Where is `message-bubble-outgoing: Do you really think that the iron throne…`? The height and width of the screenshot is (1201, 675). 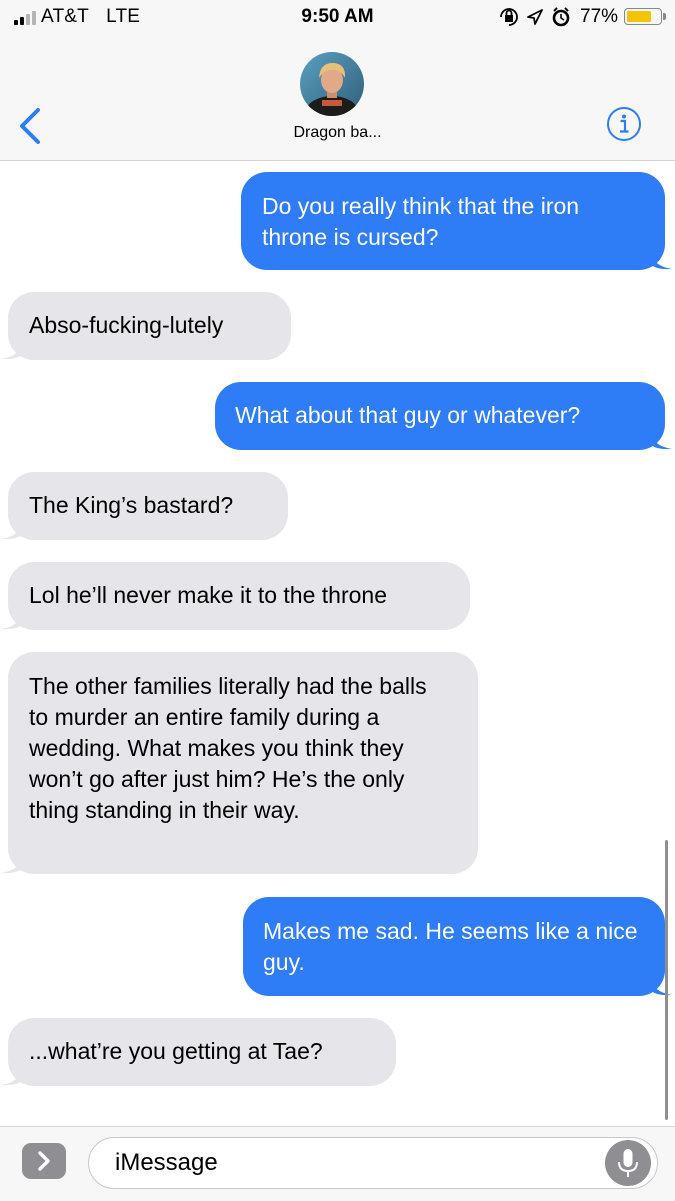
message-bubble-outgoing: Do you really think that the iron throne… is located at coordinates (456, 221).